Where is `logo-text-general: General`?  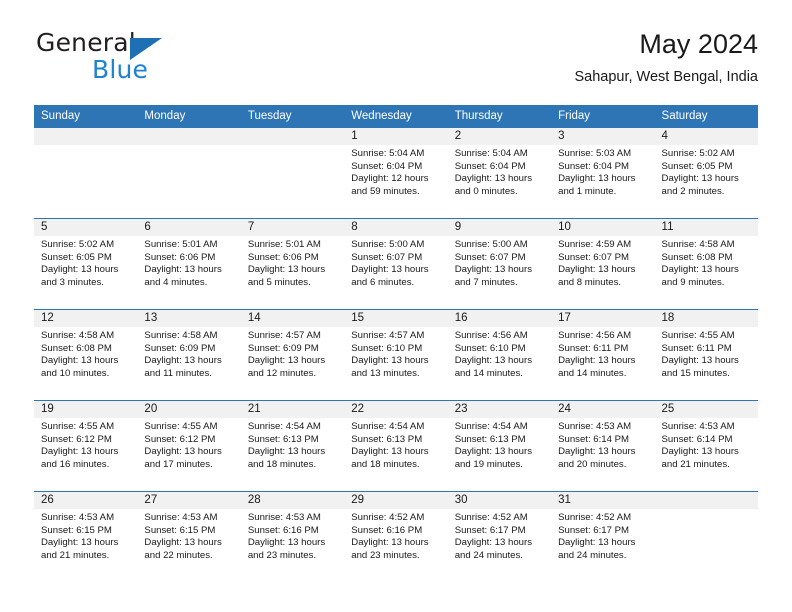
logo-text-general: General is located at coordinates (86, 42).